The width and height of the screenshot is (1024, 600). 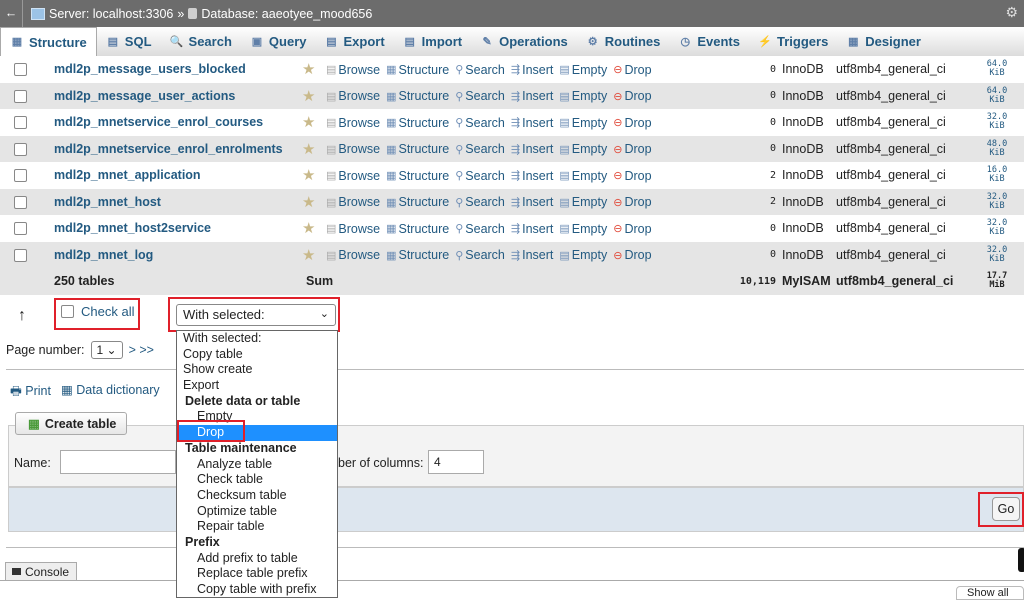 What do you see at coordinates (257, 559) in the screenshot?
I see `option-add-prefix-to-table: Add prefix to table` at bounding box center [257, 559].